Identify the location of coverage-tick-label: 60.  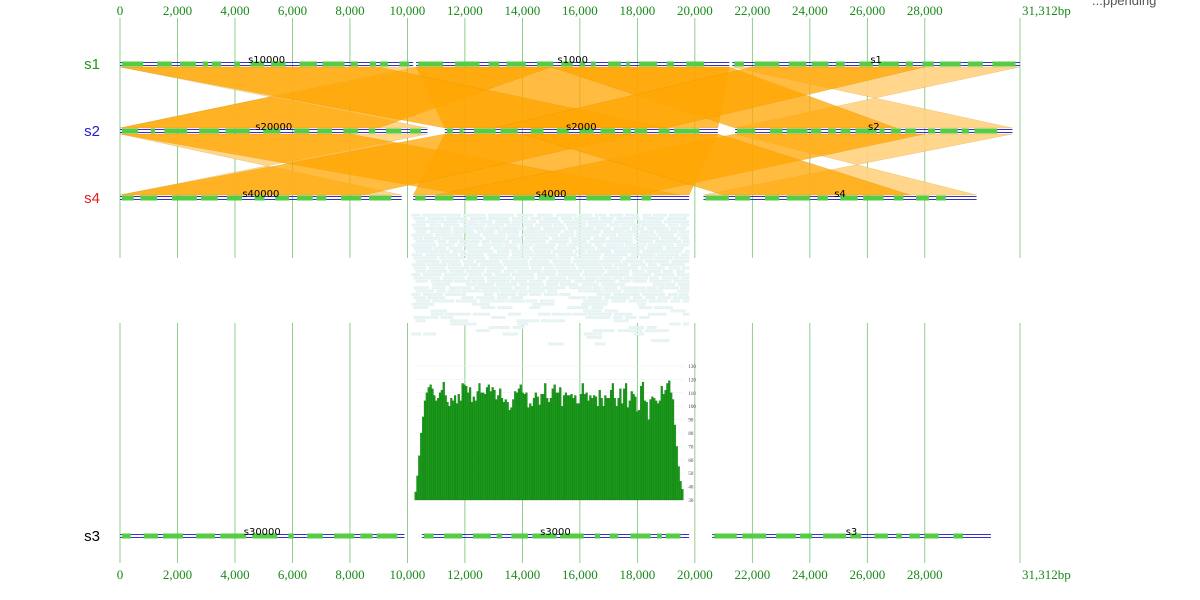
(691, 461).